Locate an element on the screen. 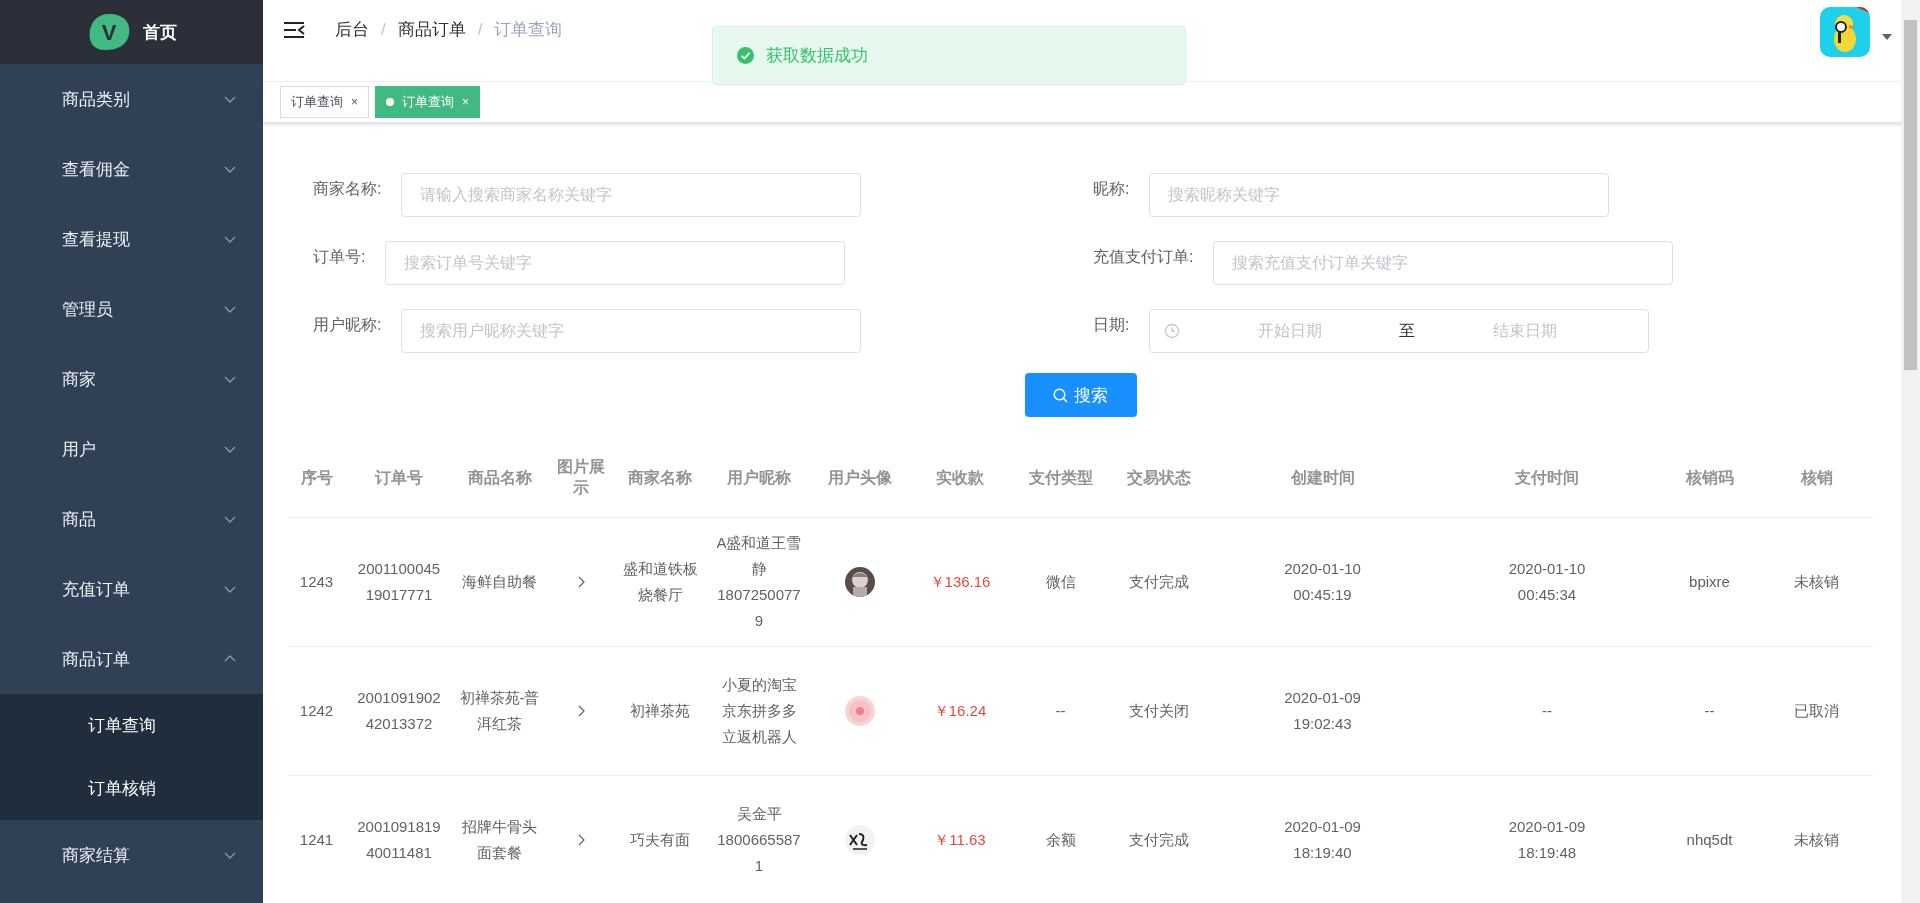  column-header: 用户头像 is located at coordinates (859, 478).